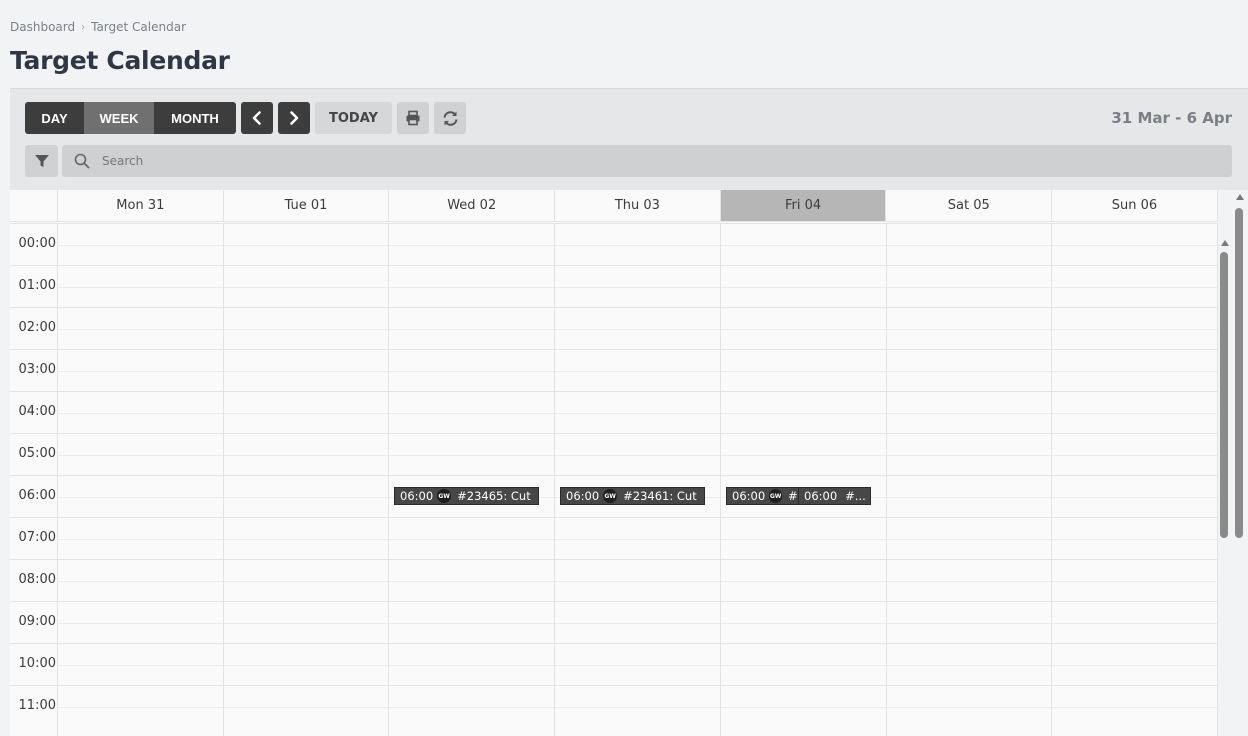 The height and width of the screenshot is (736, 1248). What do you see at coordinates (42, 27) in the screenshot?
I see `breadcrumb-dashboard-link: Dashboard` at bounding box center [42, 27].